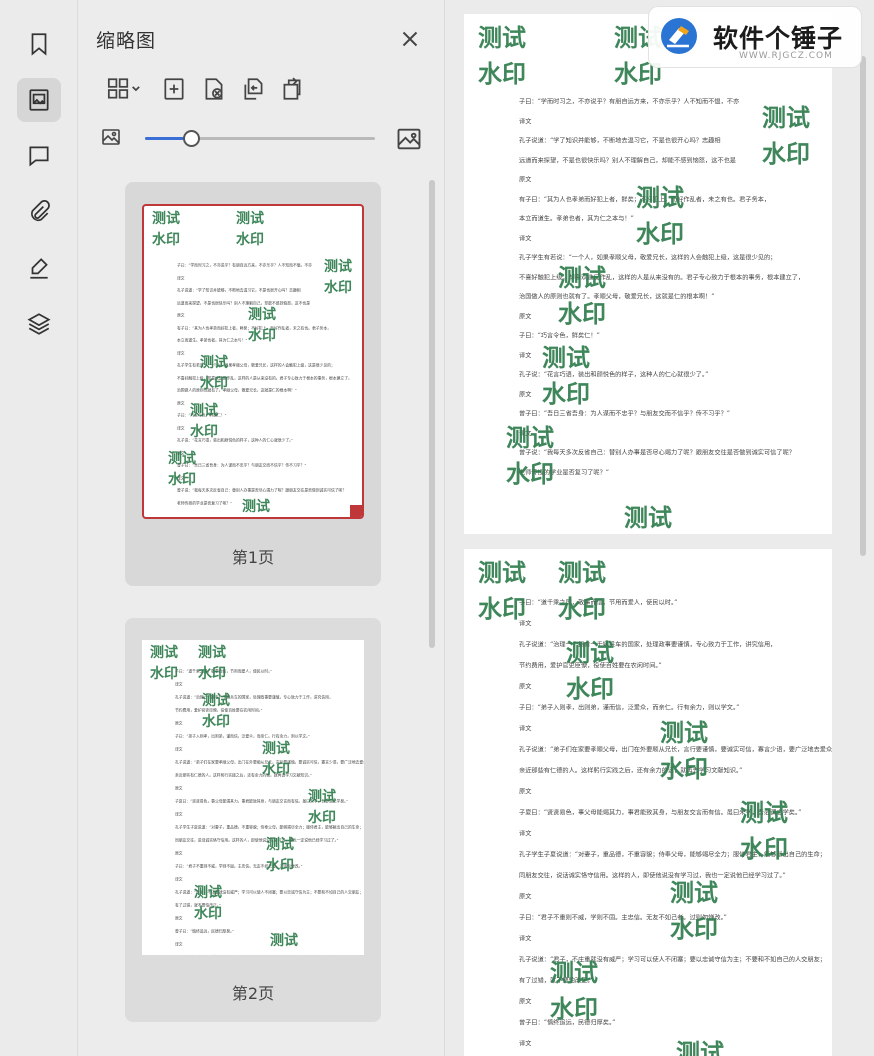 This screenshot has width=874, height=1056. I want to click on zoom-slider-knob, so click(191, 138).